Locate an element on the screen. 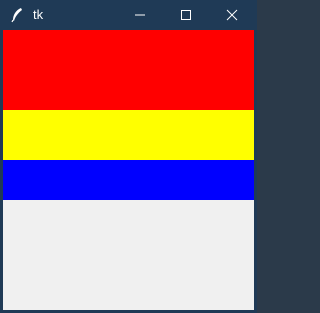 This screenshot has width=320, height=313. maximize-button is located at coordinates (186, 15).